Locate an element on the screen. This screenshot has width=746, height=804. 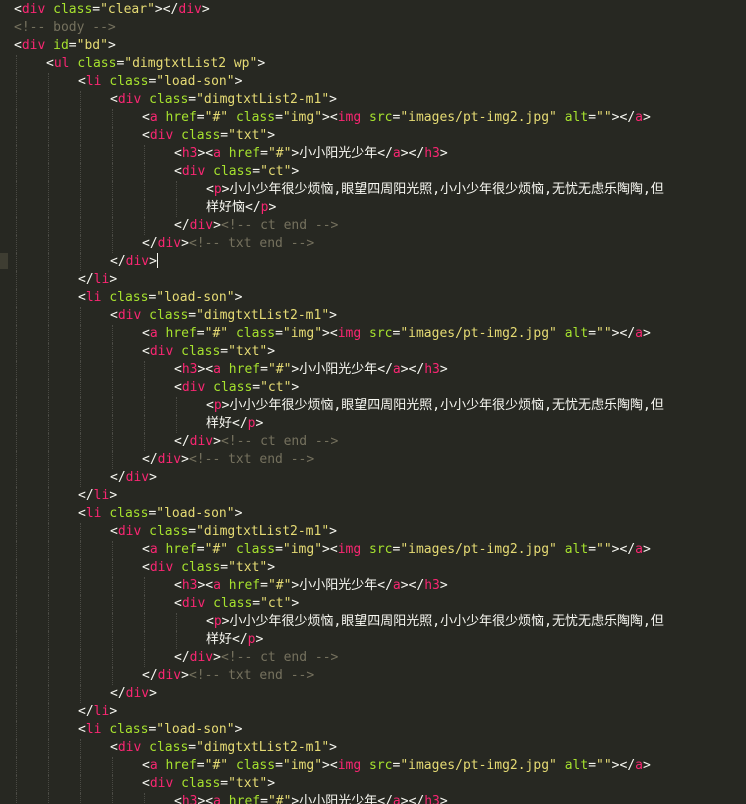
code-line: <div id="bd"> is located at coordinates (380, 46).